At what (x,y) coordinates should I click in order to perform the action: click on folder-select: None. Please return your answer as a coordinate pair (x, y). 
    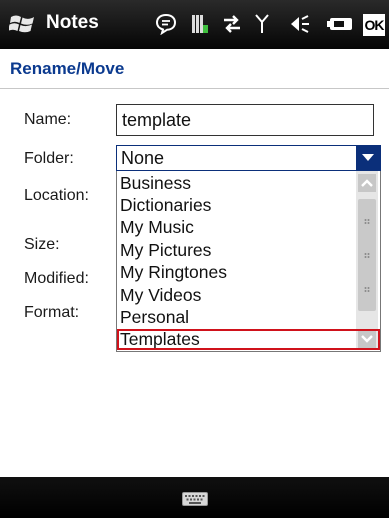
    Looking at the image, I should click on (248, 158).